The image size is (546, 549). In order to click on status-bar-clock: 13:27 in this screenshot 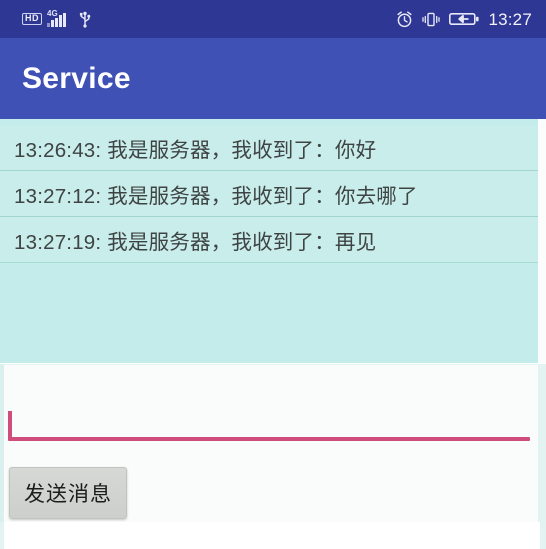, I will do `click(510, 19)`.